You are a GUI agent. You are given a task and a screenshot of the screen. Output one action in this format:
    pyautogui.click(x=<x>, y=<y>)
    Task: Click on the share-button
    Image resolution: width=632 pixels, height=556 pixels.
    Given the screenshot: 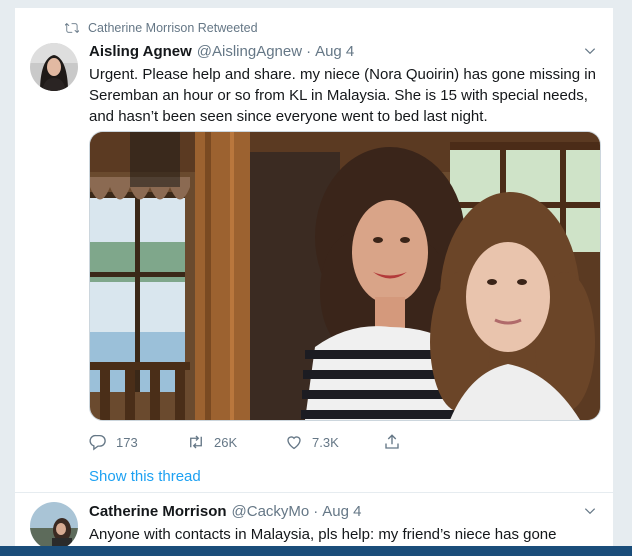 What is the action you would take?
    pyautogui.click(x=396, y=442)
    